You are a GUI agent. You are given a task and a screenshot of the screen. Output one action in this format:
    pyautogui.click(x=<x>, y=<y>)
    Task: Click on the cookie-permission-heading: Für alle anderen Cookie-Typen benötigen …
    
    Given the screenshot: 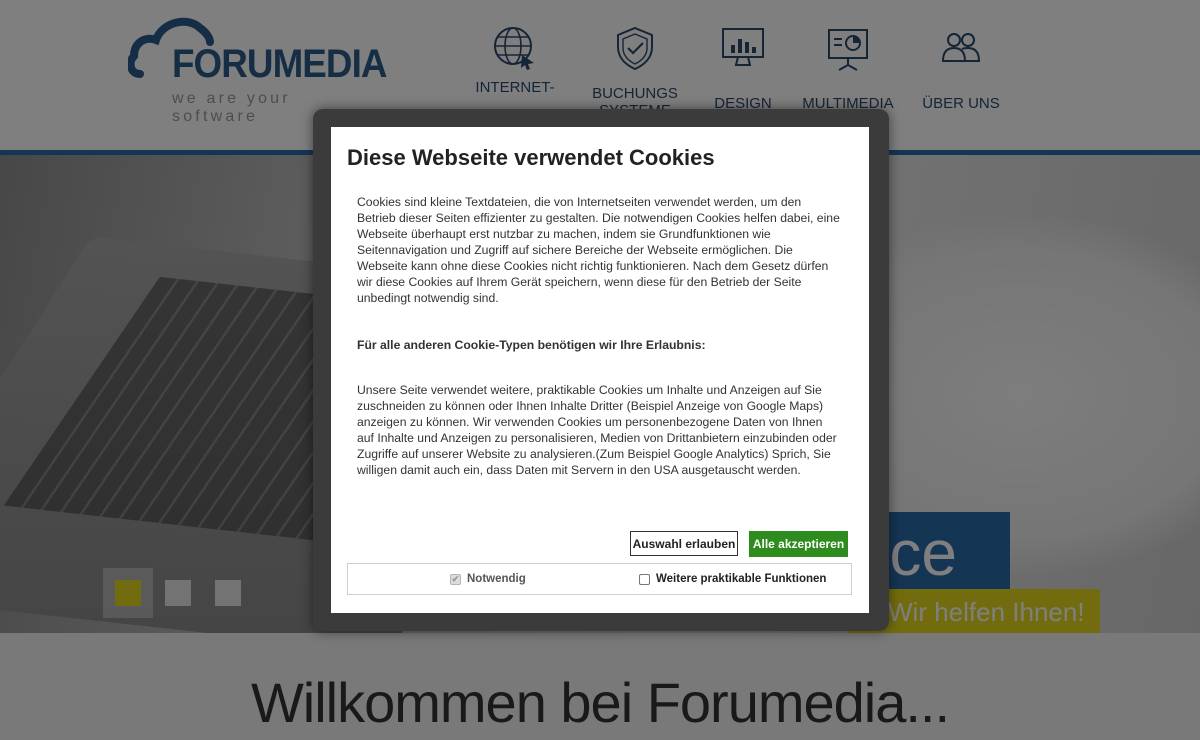 What is the action you would take?
    pyautogui.click(x=531, y=345)
    